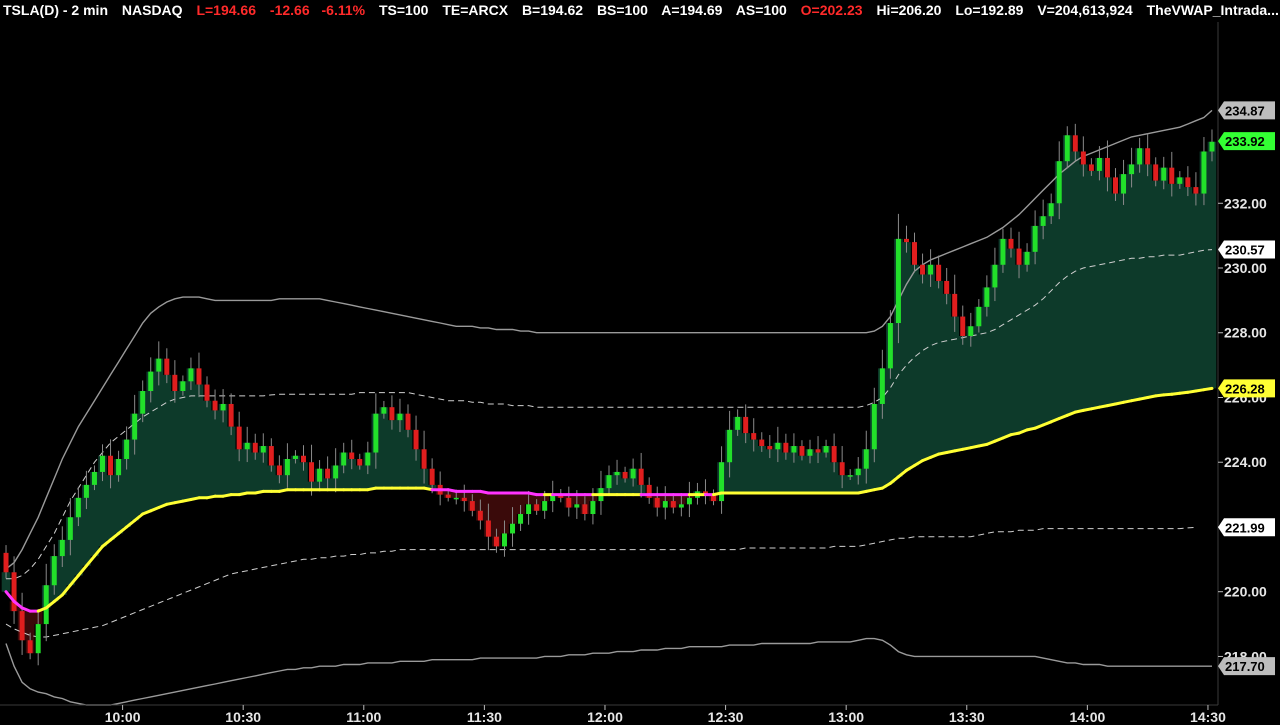  What do you see at coordinates (726, 717) in the screenshot?
I see `x-tick-label: 12:30` at bounding box center [726, 717].